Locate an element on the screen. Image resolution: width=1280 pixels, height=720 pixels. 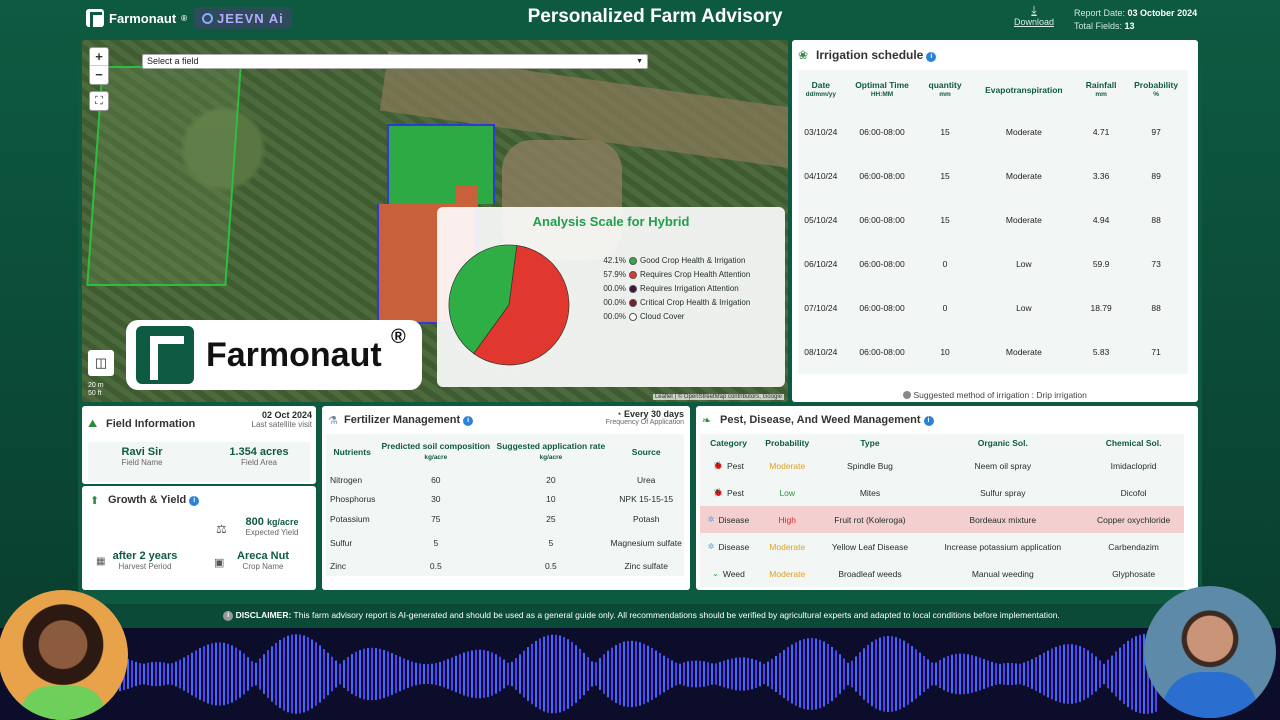
table-cell: Zinc is located at coordinates (338, 566).